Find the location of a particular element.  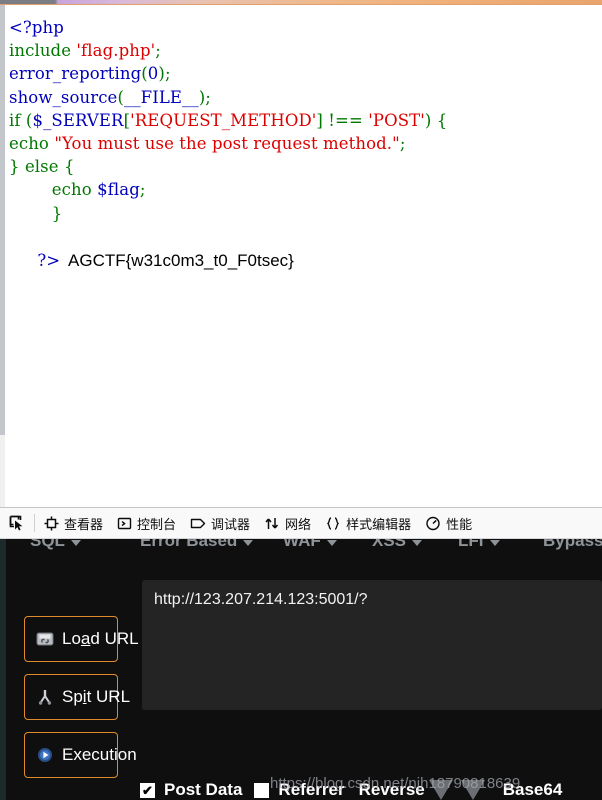

tab-performance: 性能 is located at coordinates (448, 523).